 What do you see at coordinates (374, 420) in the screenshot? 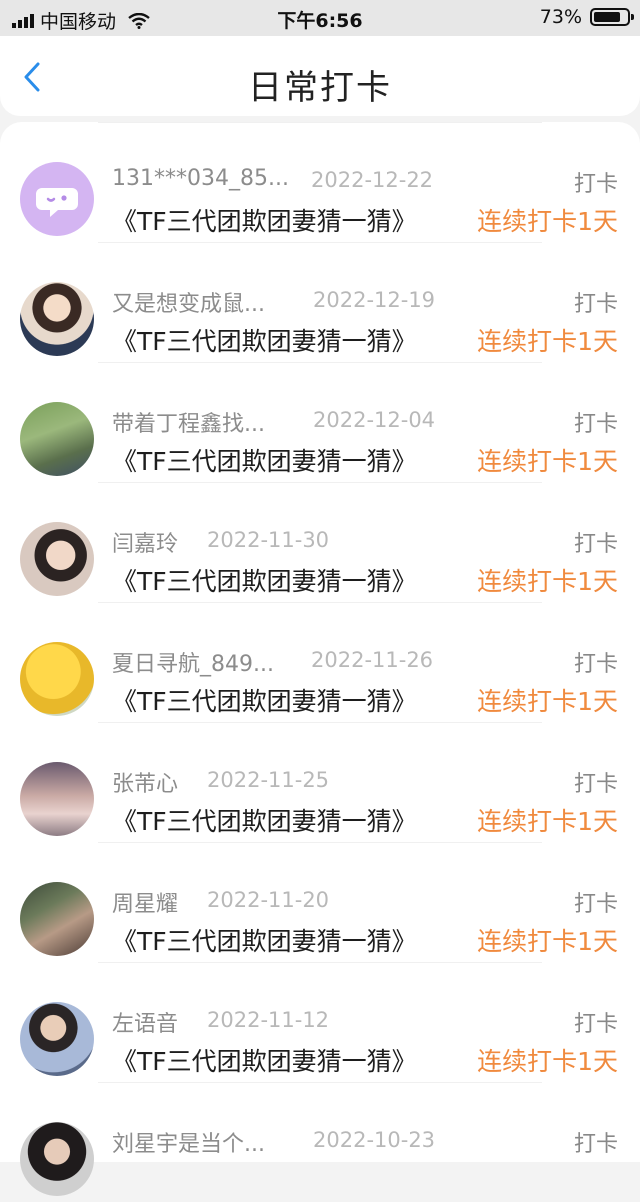
I see `checkin-date: 2022-12-04` at bounding box center [374, 420].